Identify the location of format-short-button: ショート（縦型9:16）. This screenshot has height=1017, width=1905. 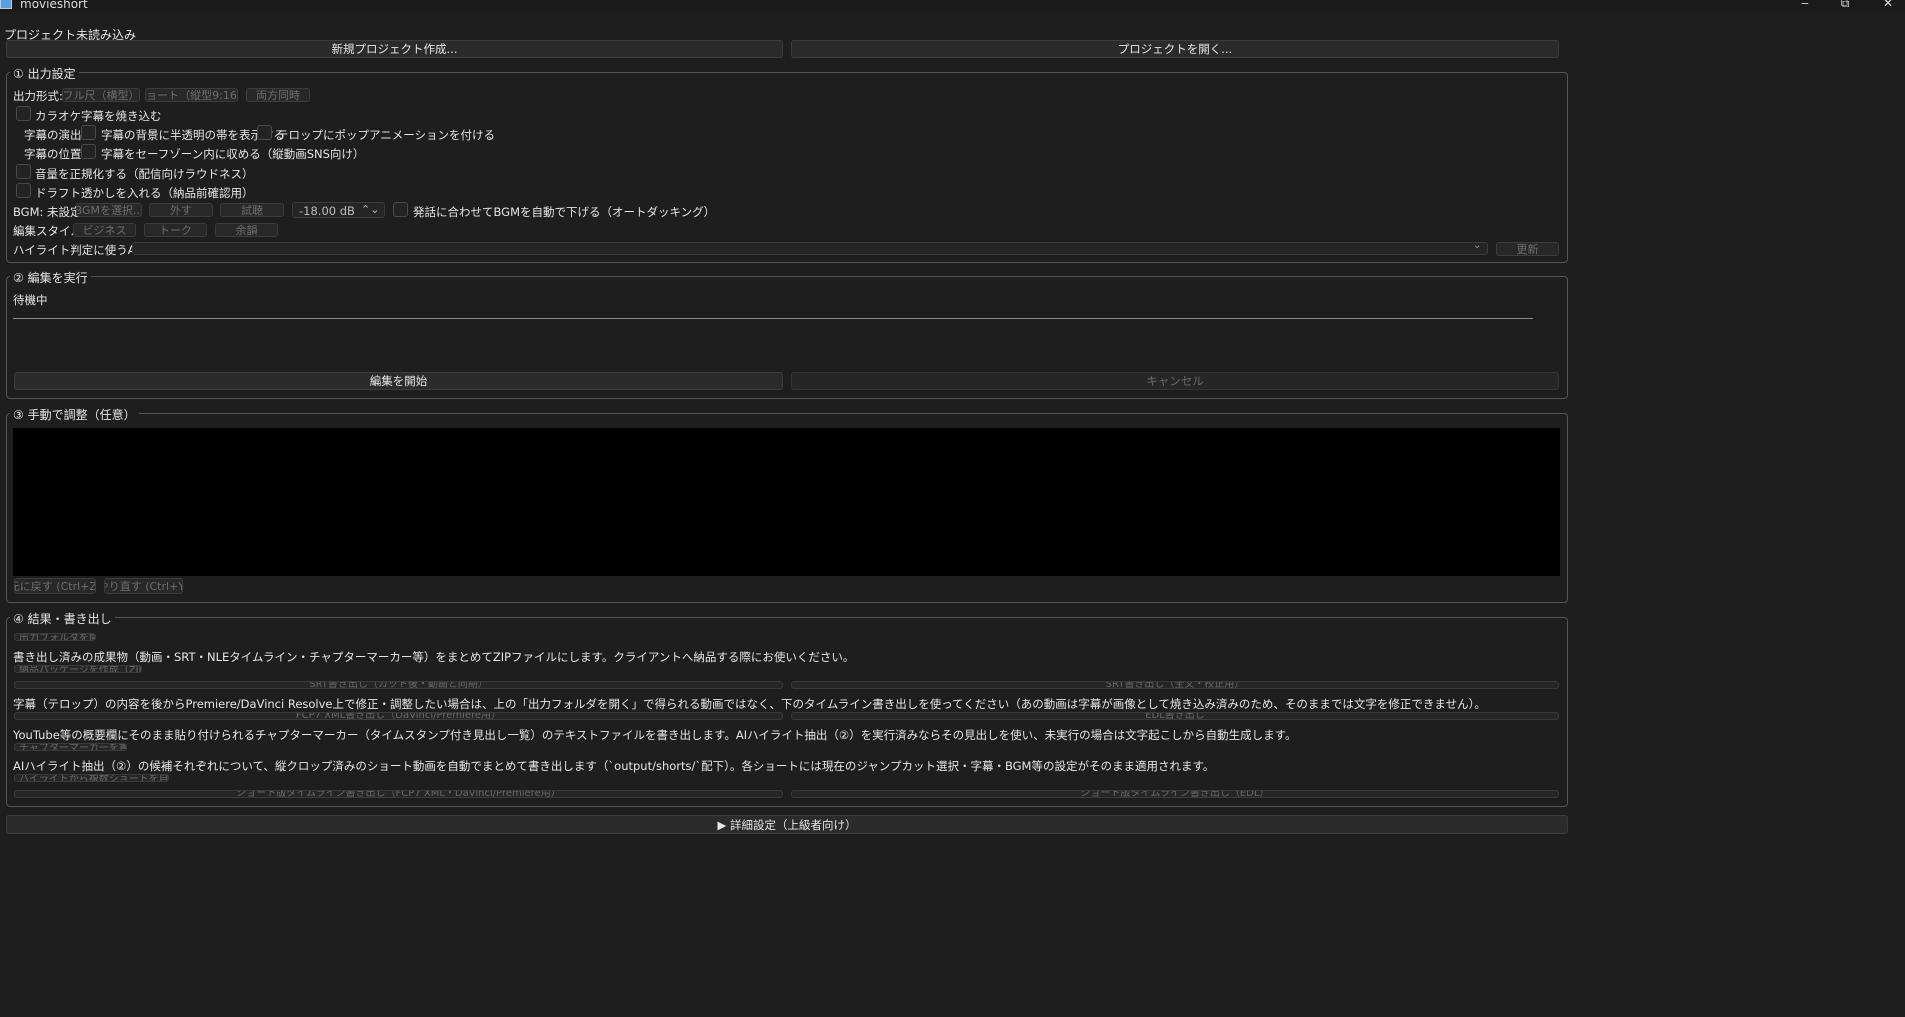
(191, 95).